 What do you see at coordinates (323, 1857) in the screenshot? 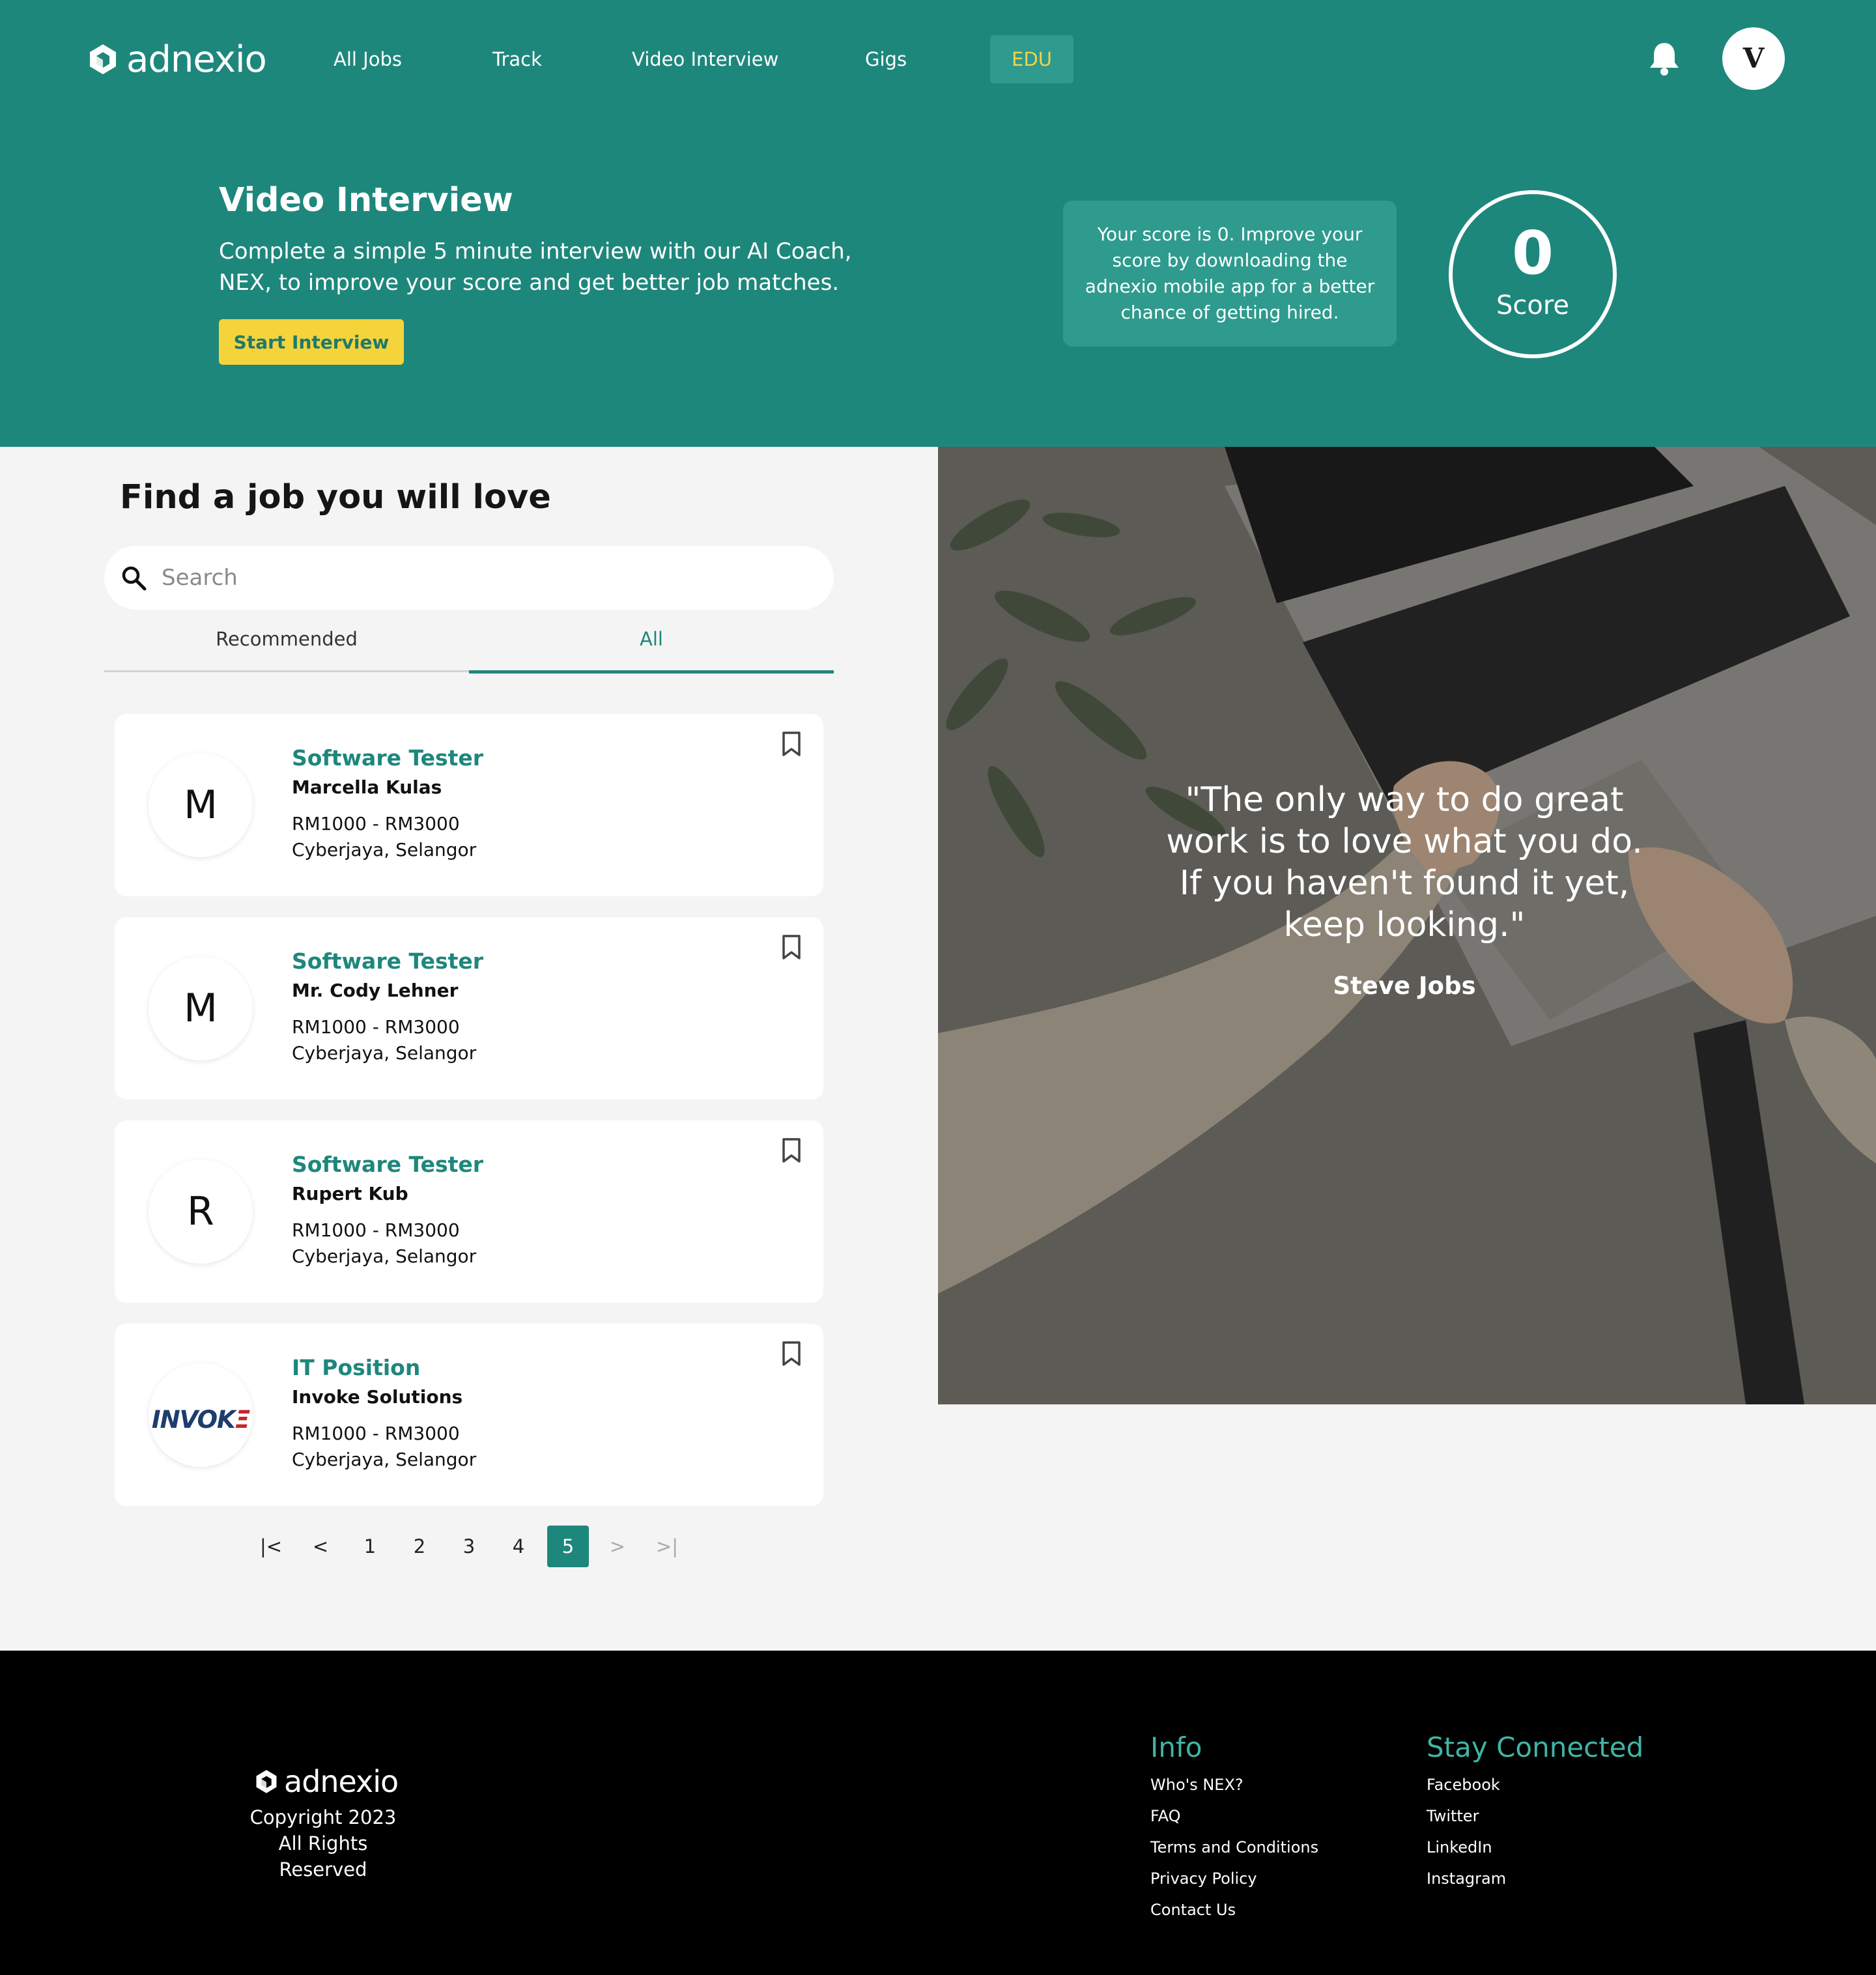
I see `rights-reserved: All Rights Reserved` at bounding box center [323, 1857].